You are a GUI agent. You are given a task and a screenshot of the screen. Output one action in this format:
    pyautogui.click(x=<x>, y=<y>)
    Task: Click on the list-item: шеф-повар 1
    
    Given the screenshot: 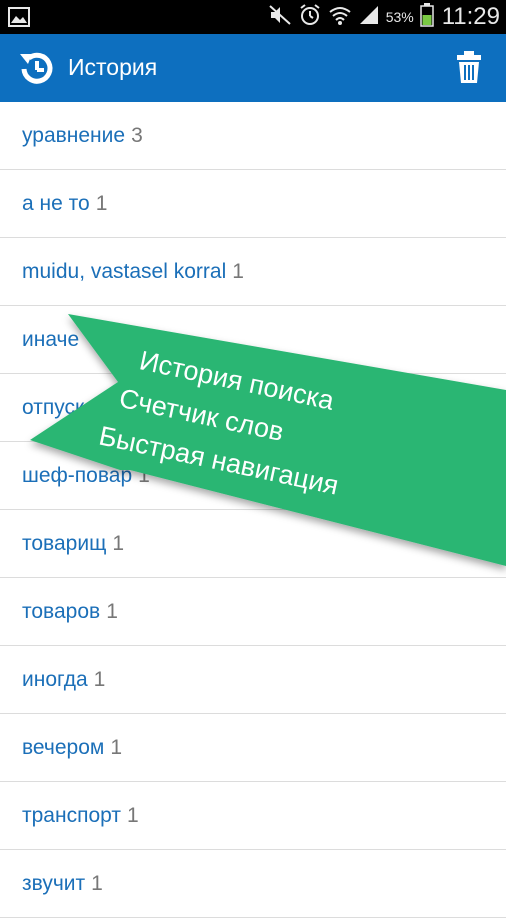 What is the action you would take?
    pyautogui.click(x=253, y=476)
    